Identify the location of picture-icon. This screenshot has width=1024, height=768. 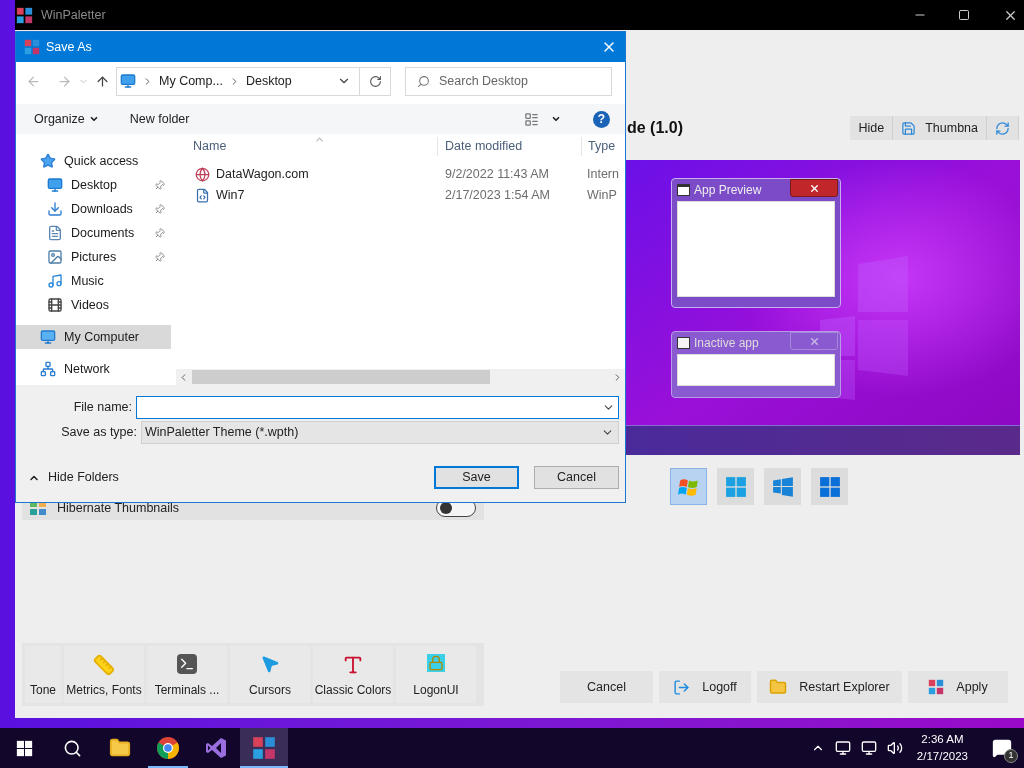
(55, 257).